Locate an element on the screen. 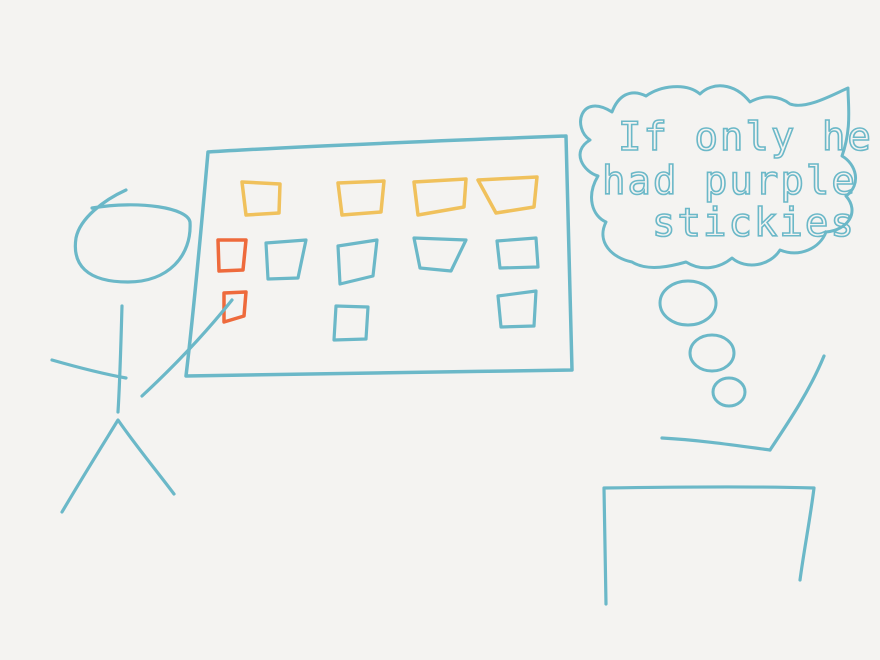 The height and width of the screenshot is (660, 880). thought-circle-large is located at coordinates (688, 303).